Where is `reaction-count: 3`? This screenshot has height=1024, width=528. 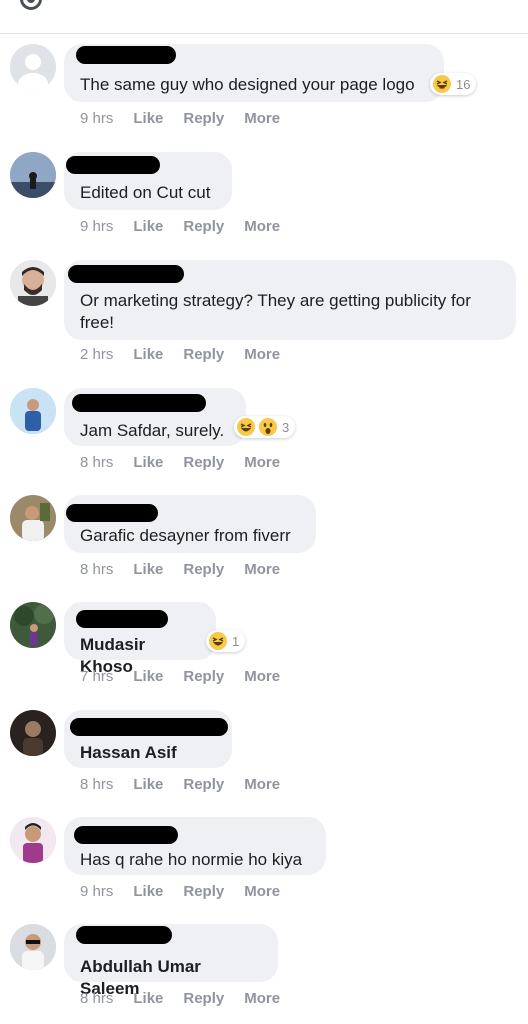
reaction-count: 3 is located at coordinates (286, 427).